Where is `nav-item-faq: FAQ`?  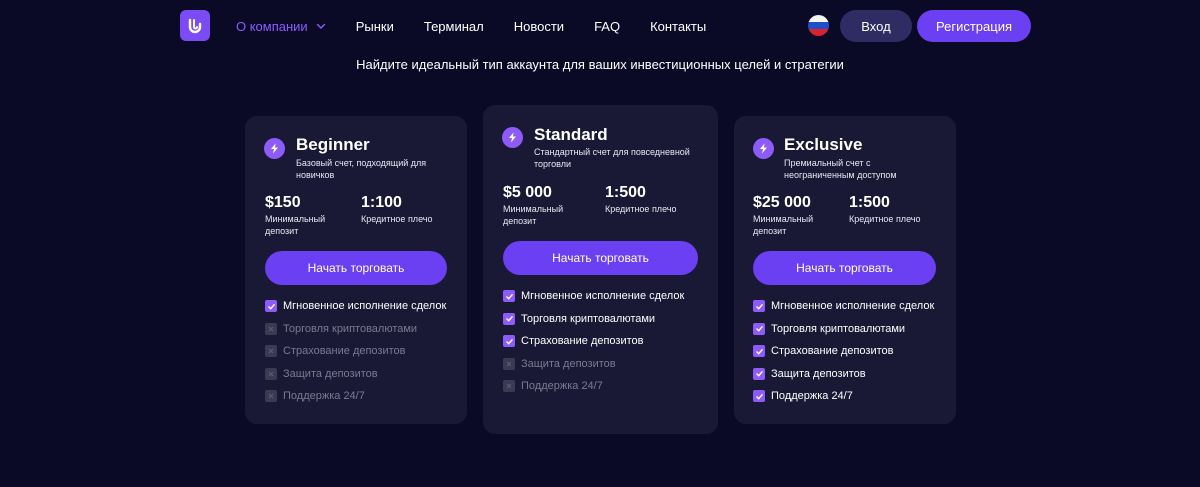 nav-item-faq: FAQ is located at coordinates (607, 26).